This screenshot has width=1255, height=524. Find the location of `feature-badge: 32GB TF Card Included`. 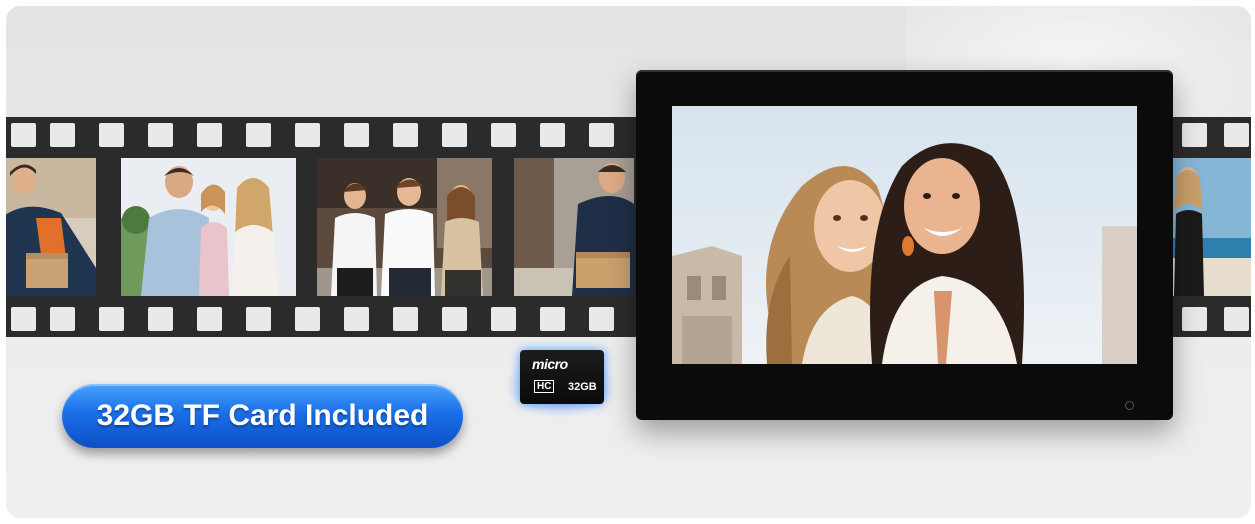

feature-badge: 32GB TF Card Included is located at coordinates (262, 416).